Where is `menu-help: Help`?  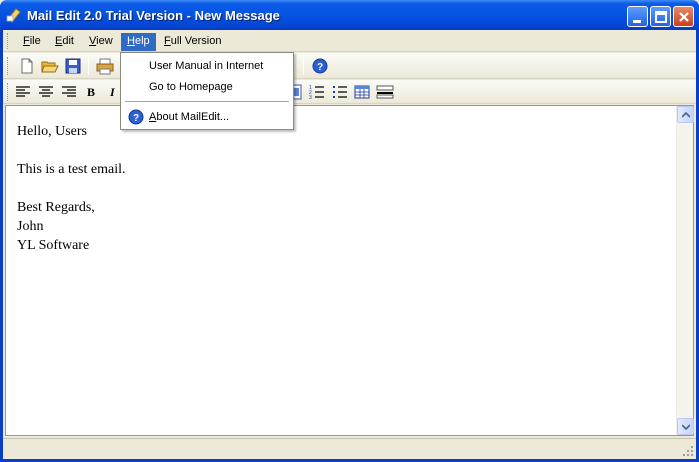
menu-help: Help is located at coordinates (138, 42).